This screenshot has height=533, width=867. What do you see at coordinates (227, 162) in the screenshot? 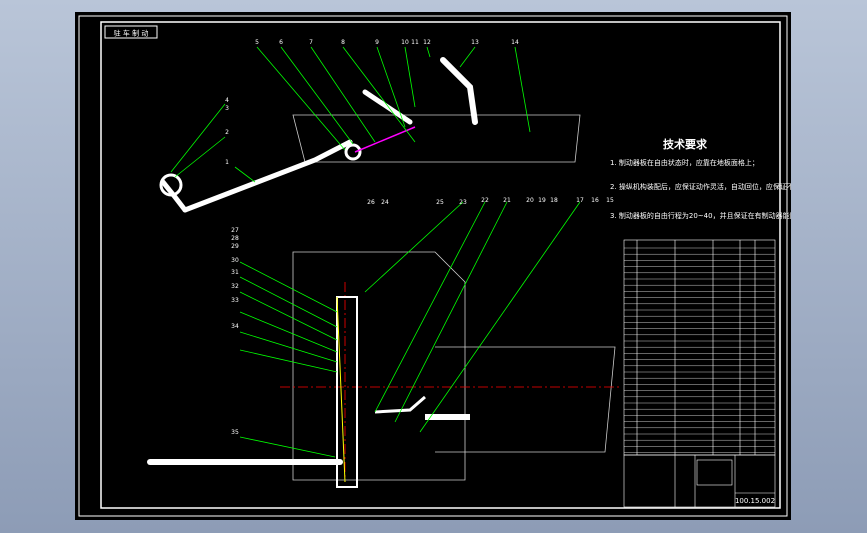
I see `callout-1: 1` at bounding box center [227, 162].